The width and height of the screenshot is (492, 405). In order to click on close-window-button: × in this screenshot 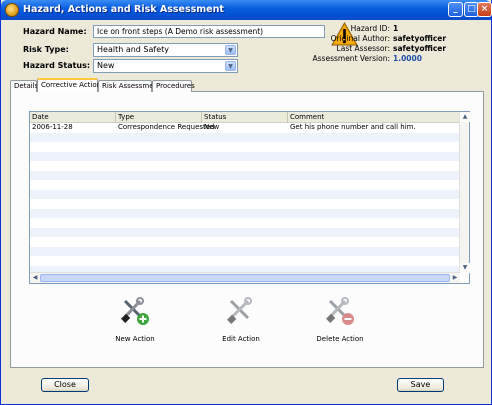, I will do `click(484, 9)`.